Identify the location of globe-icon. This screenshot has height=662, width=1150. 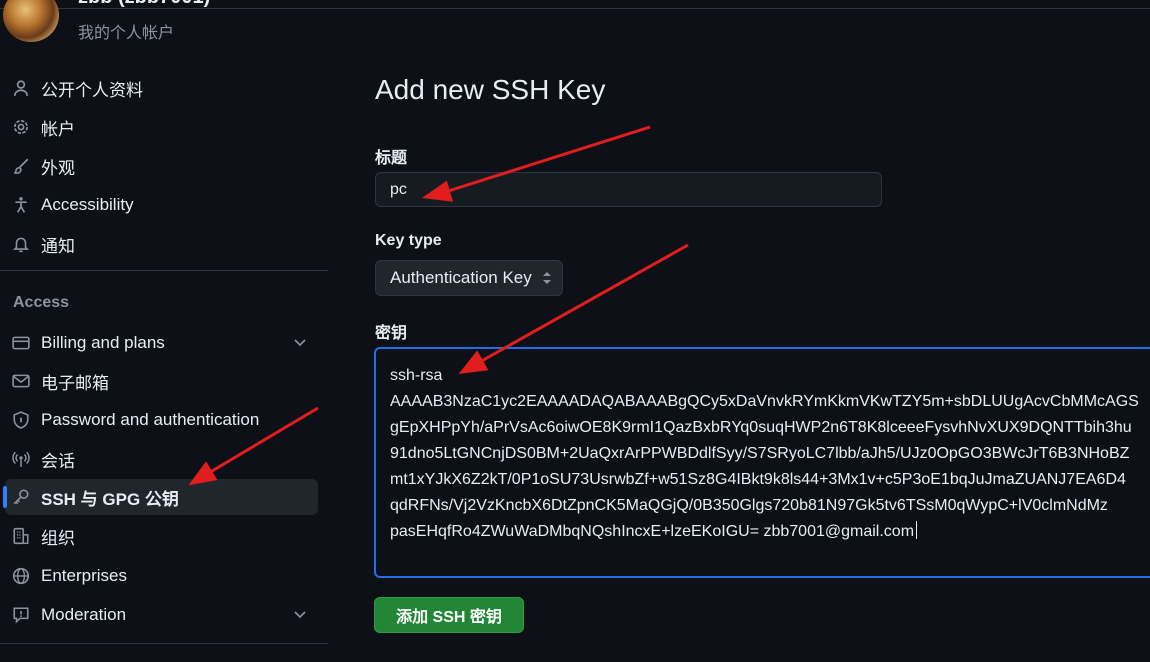
(21, 576).